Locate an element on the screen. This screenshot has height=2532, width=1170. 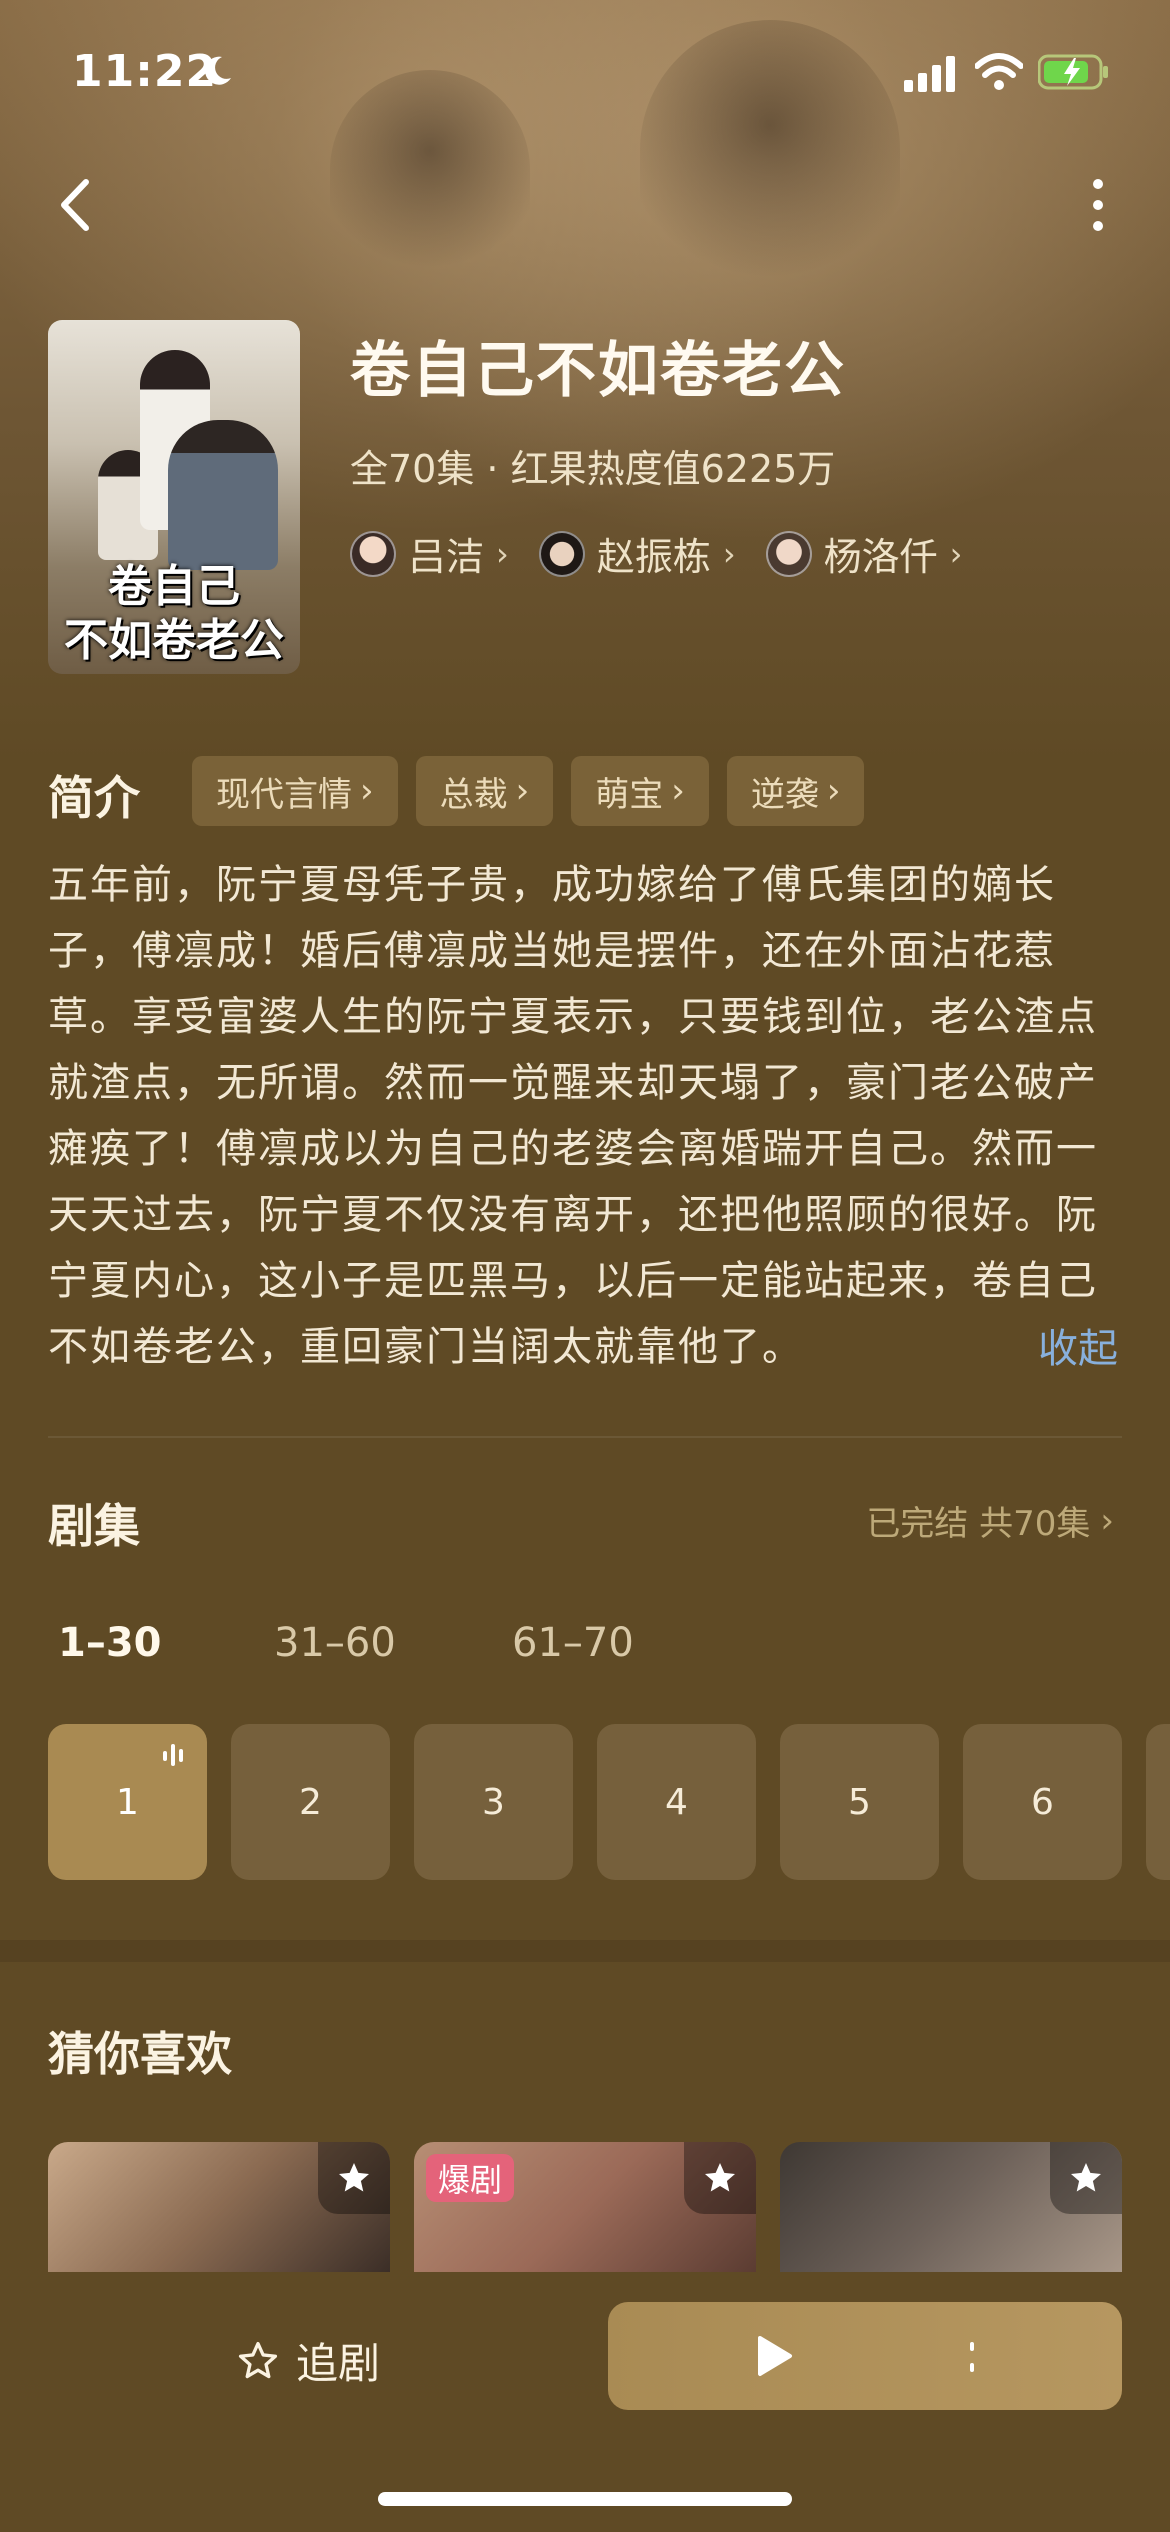
tab-episode-range: 1–30 is located at coordinates (166, 1643).